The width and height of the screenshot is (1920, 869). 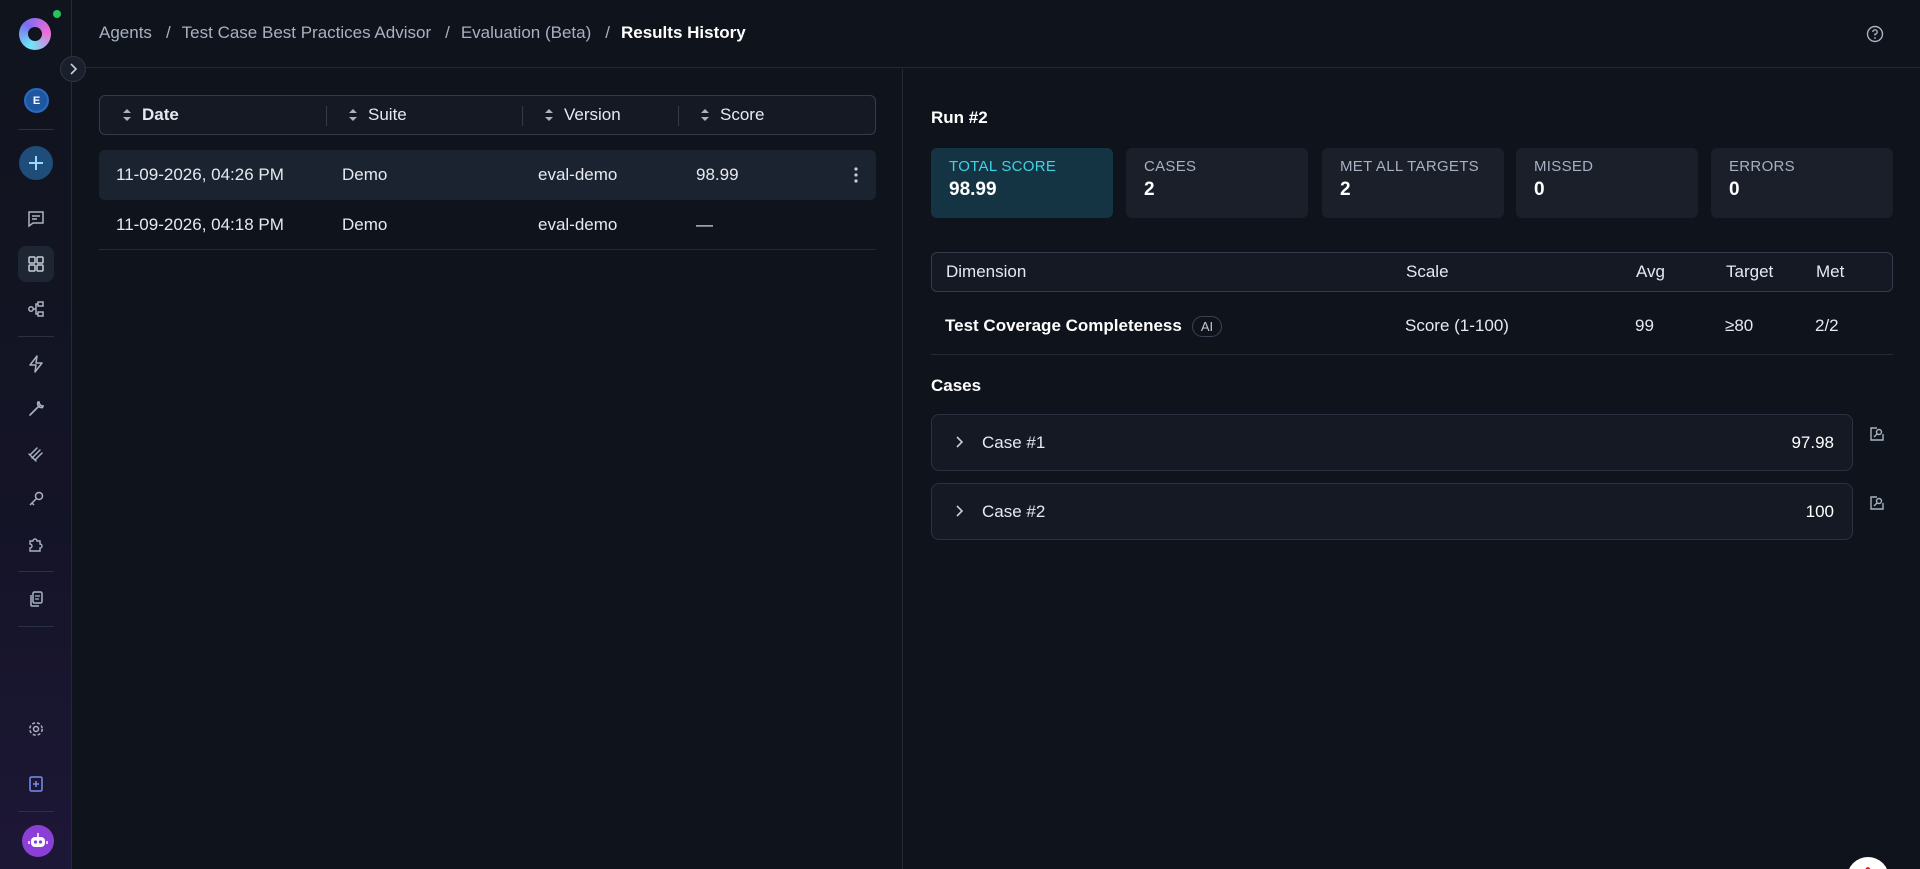 What do you see at coordinates (1412, 272) in the screenshot?
I see `dimension-table-header: Dimension Scale Avg Target Met` at bounding box center [1412, 272].